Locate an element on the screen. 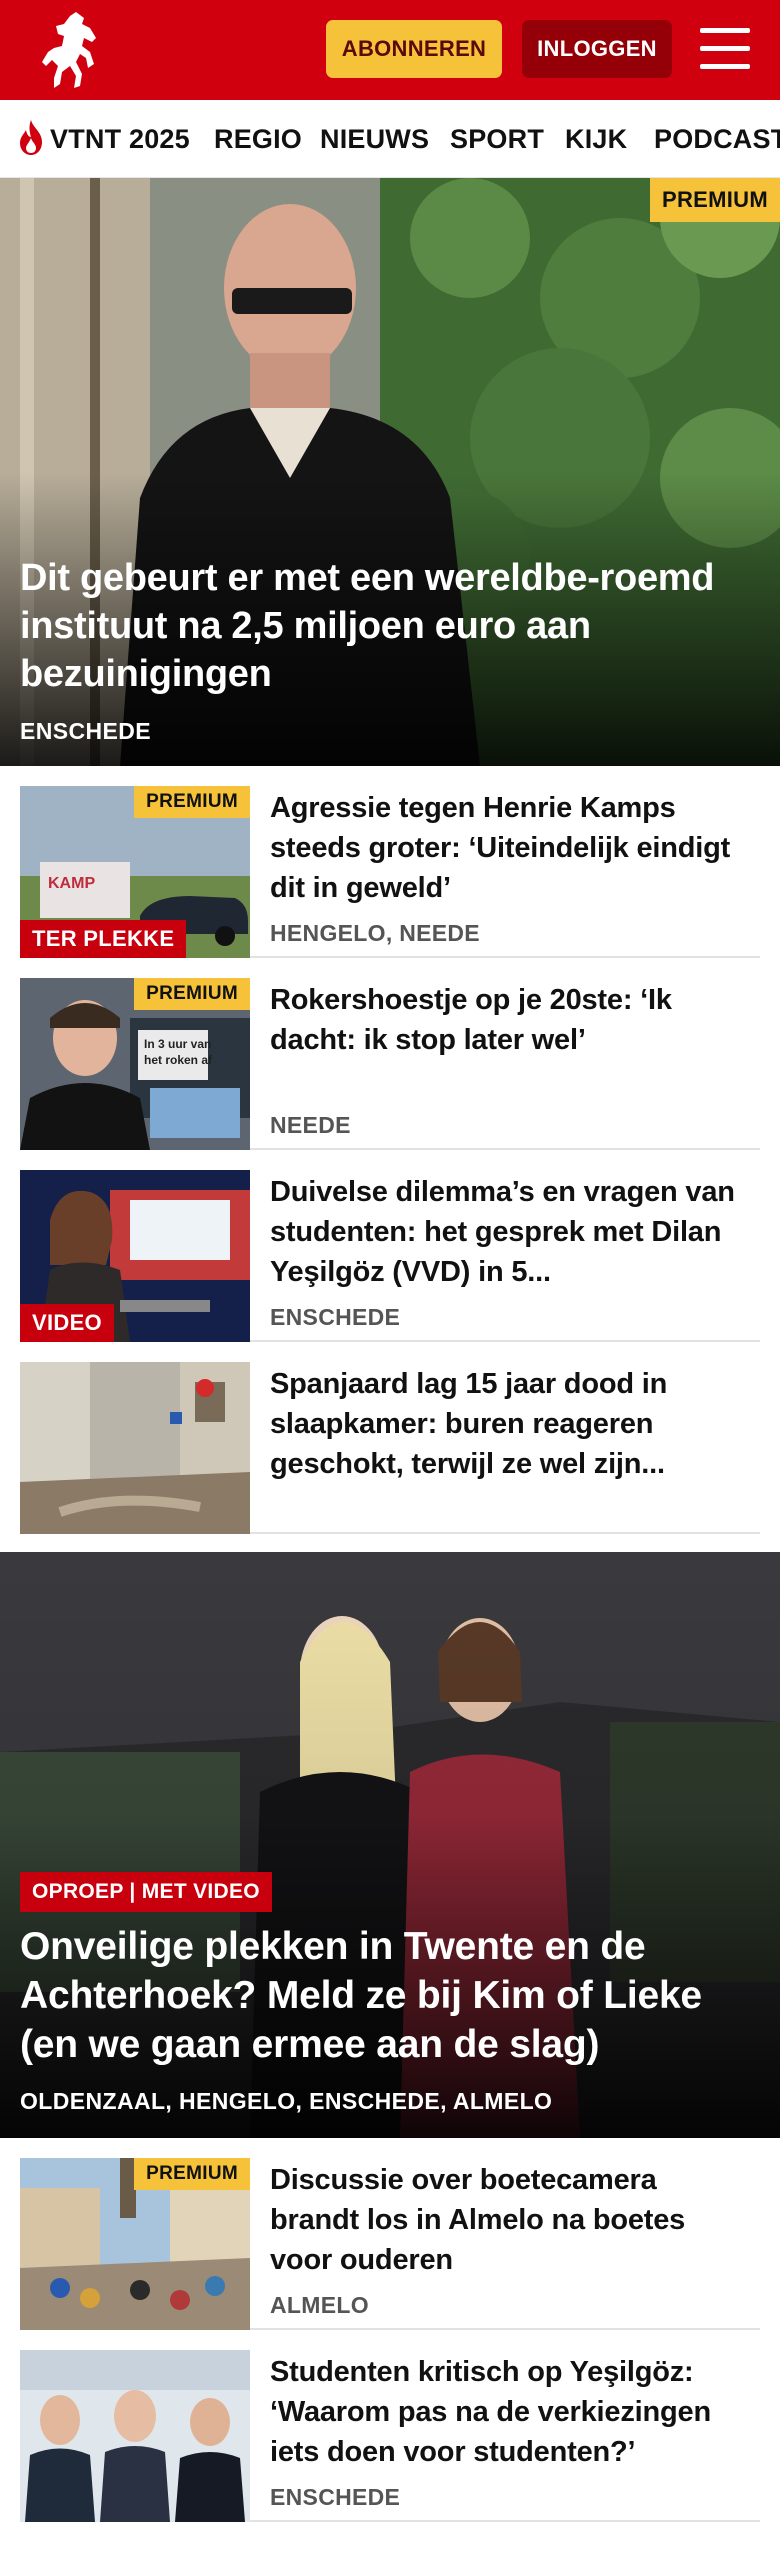 This screenshot has width=780, height=2560. call-to-action-tag: OPROEP | MET VIDEO is located at coordinates (146, 1892).